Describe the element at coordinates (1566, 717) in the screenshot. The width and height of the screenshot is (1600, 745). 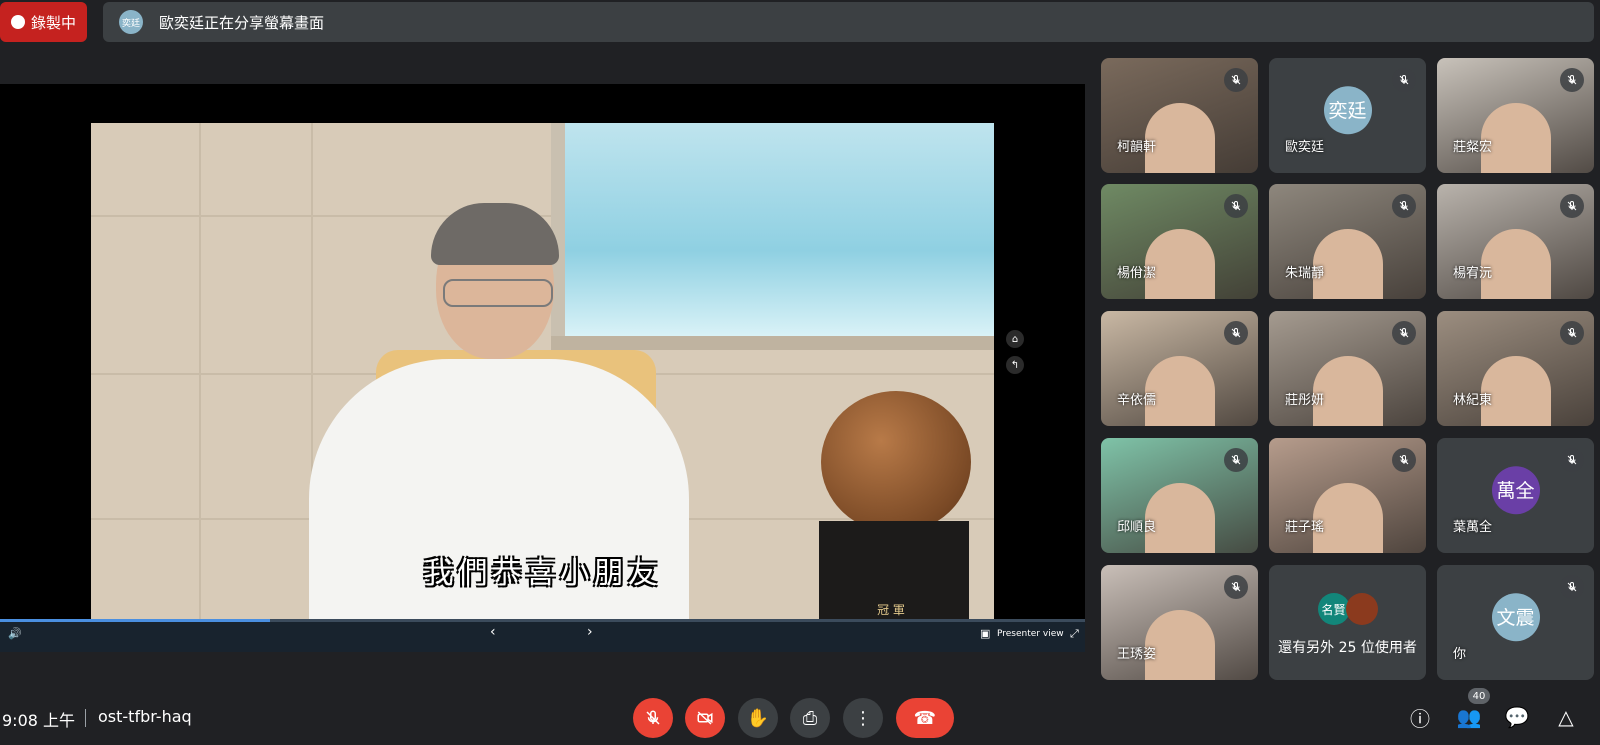
I see `activities-icon: △` at that location.